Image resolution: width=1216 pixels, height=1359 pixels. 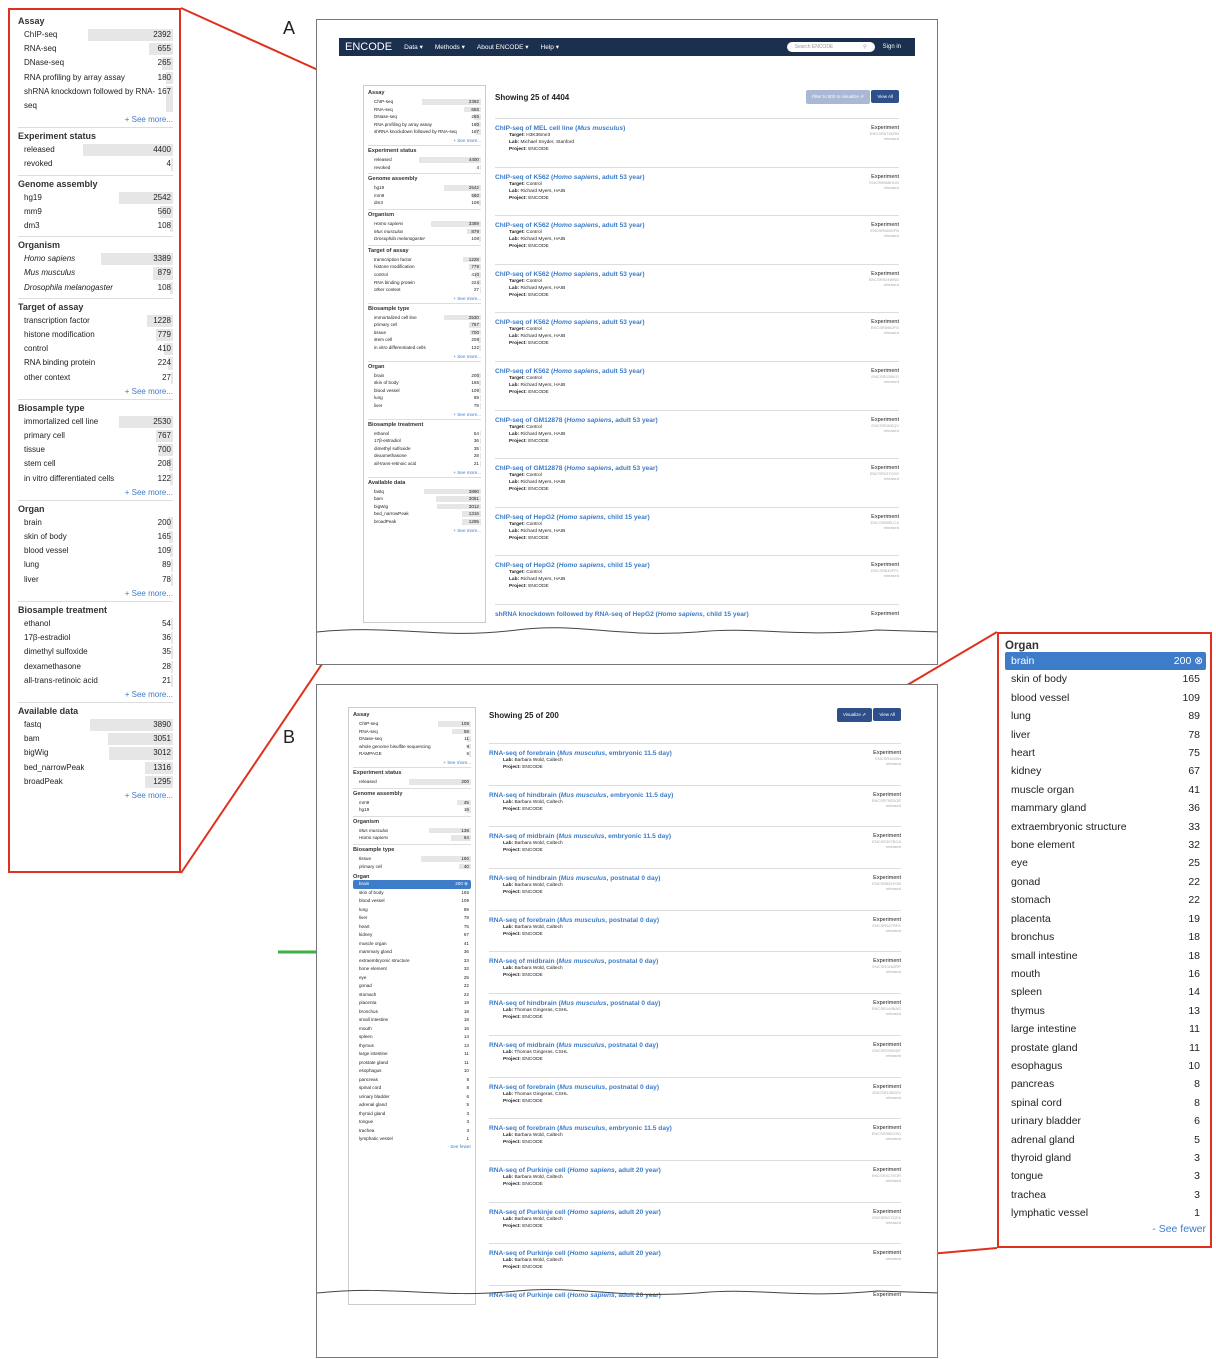 What do you see at coordinates (95, 450) in the screenshot?
I see `facet-item: tissue 700` at bounding box center [95, 450].